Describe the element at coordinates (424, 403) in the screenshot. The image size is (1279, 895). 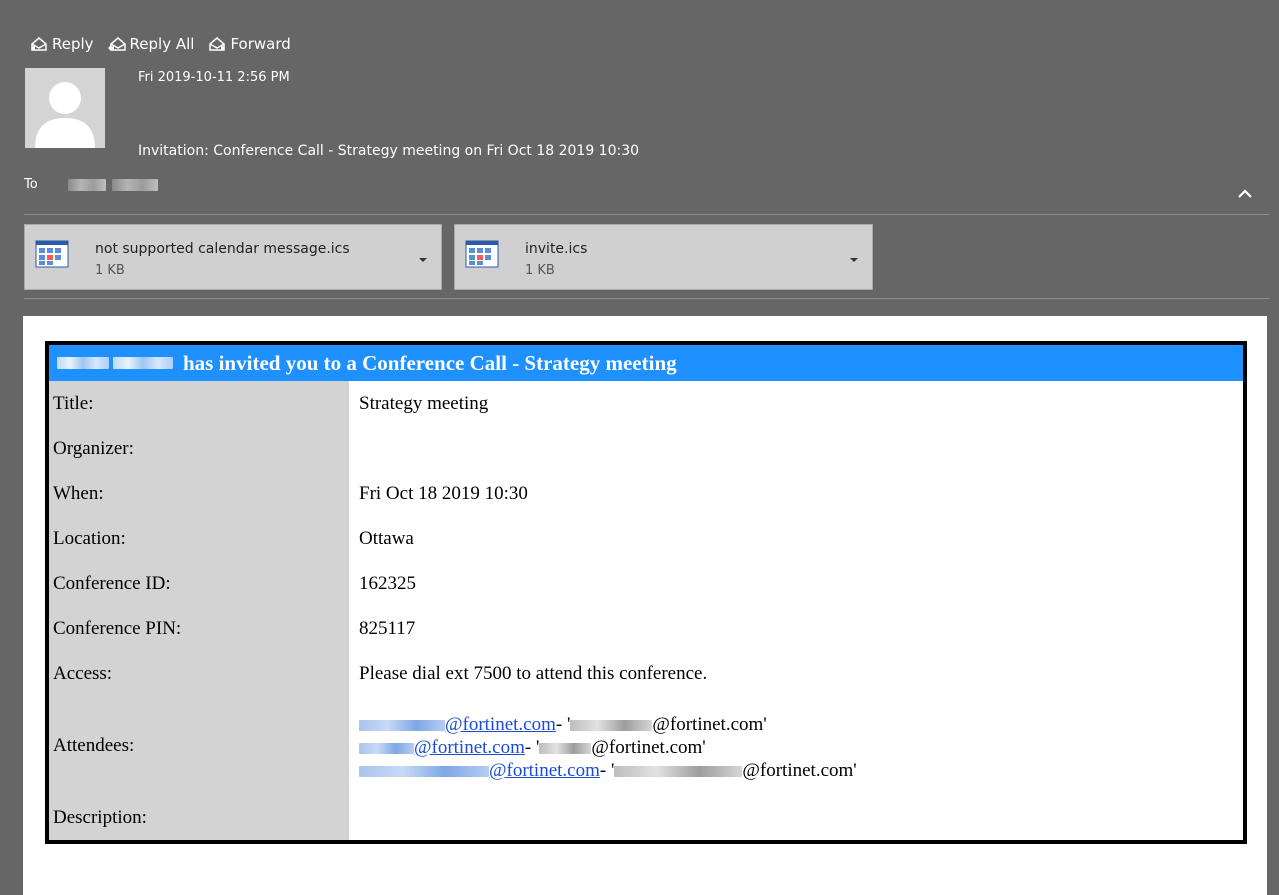
I see `row-value: Strategy meeting` at that location.